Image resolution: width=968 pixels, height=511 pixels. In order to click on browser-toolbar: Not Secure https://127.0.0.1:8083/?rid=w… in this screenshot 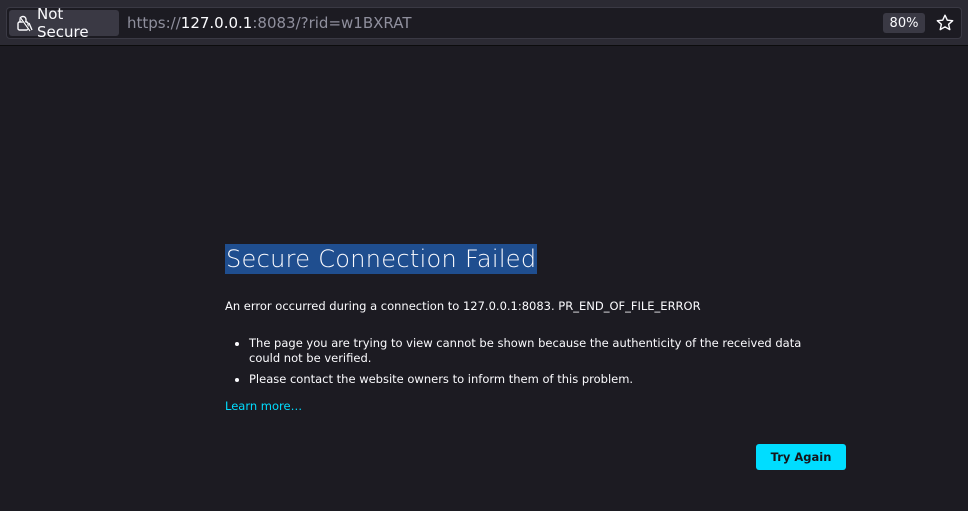, I will do `click(484, 23)`.